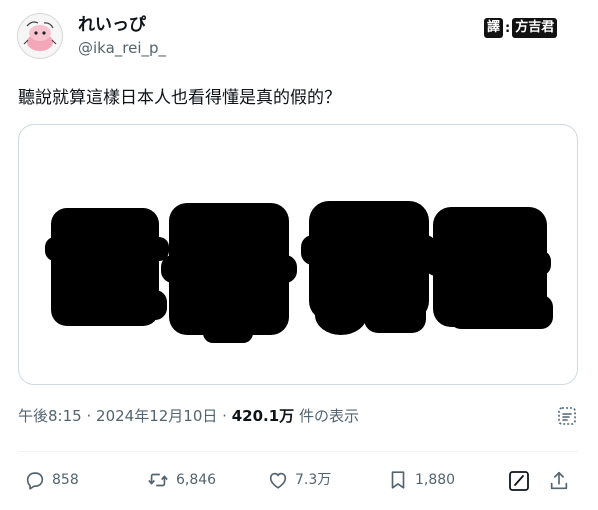 This screenshot has height=510, width=598. I want to click on edit-icon, so click(519, 481).